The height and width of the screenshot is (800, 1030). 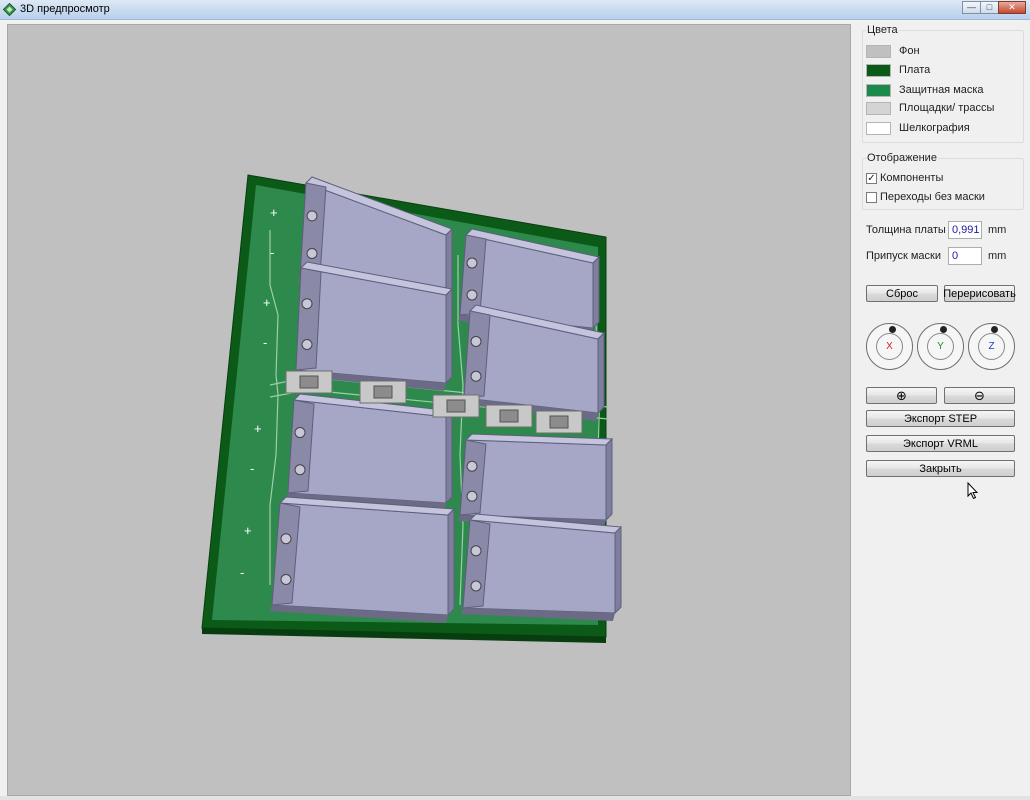 I want to click on close-window-button: ✕, so click(x=1012, y=7).